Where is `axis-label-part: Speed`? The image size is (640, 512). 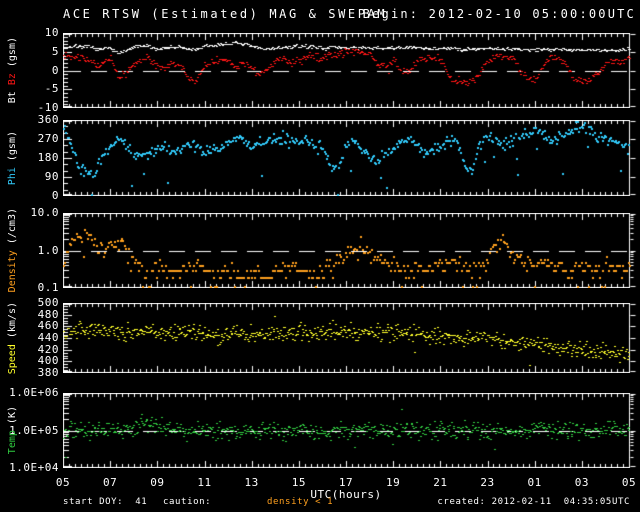 axis-label-part: Speed is located at coordinates (12, 359).